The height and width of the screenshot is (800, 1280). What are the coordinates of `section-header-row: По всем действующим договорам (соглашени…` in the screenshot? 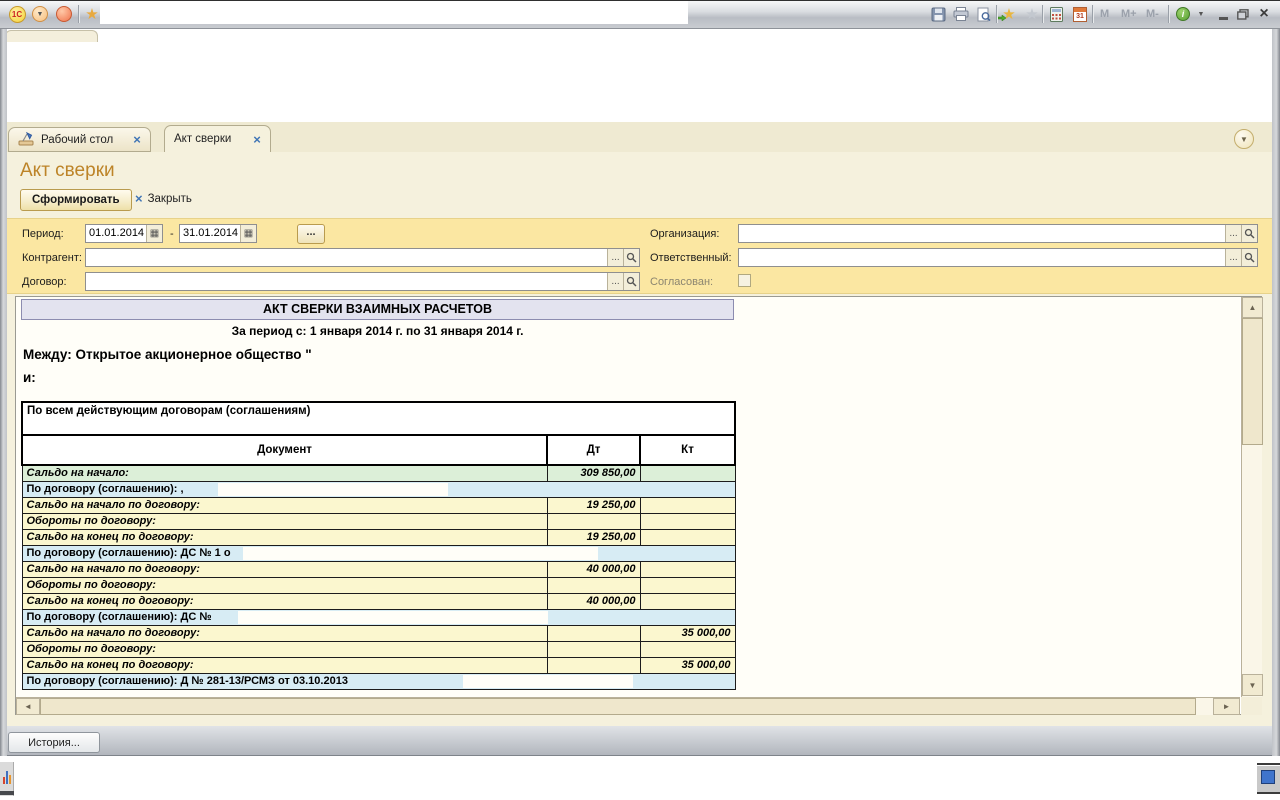 It's located at (378, 418).